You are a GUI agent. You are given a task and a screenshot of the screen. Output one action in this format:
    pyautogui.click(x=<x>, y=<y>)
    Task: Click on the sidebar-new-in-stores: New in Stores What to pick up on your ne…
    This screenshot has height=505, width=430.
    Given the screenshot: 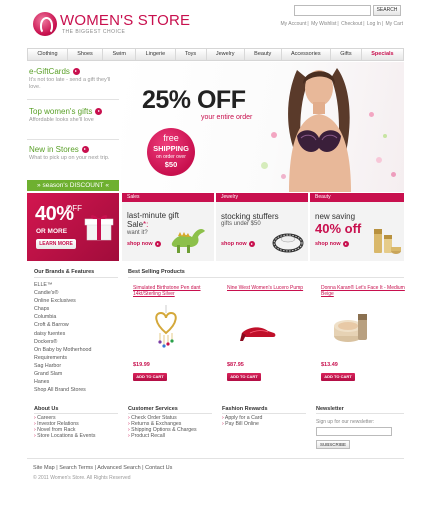 What is the action you would take?
    pyautogui.click(x=74, y=153)
    